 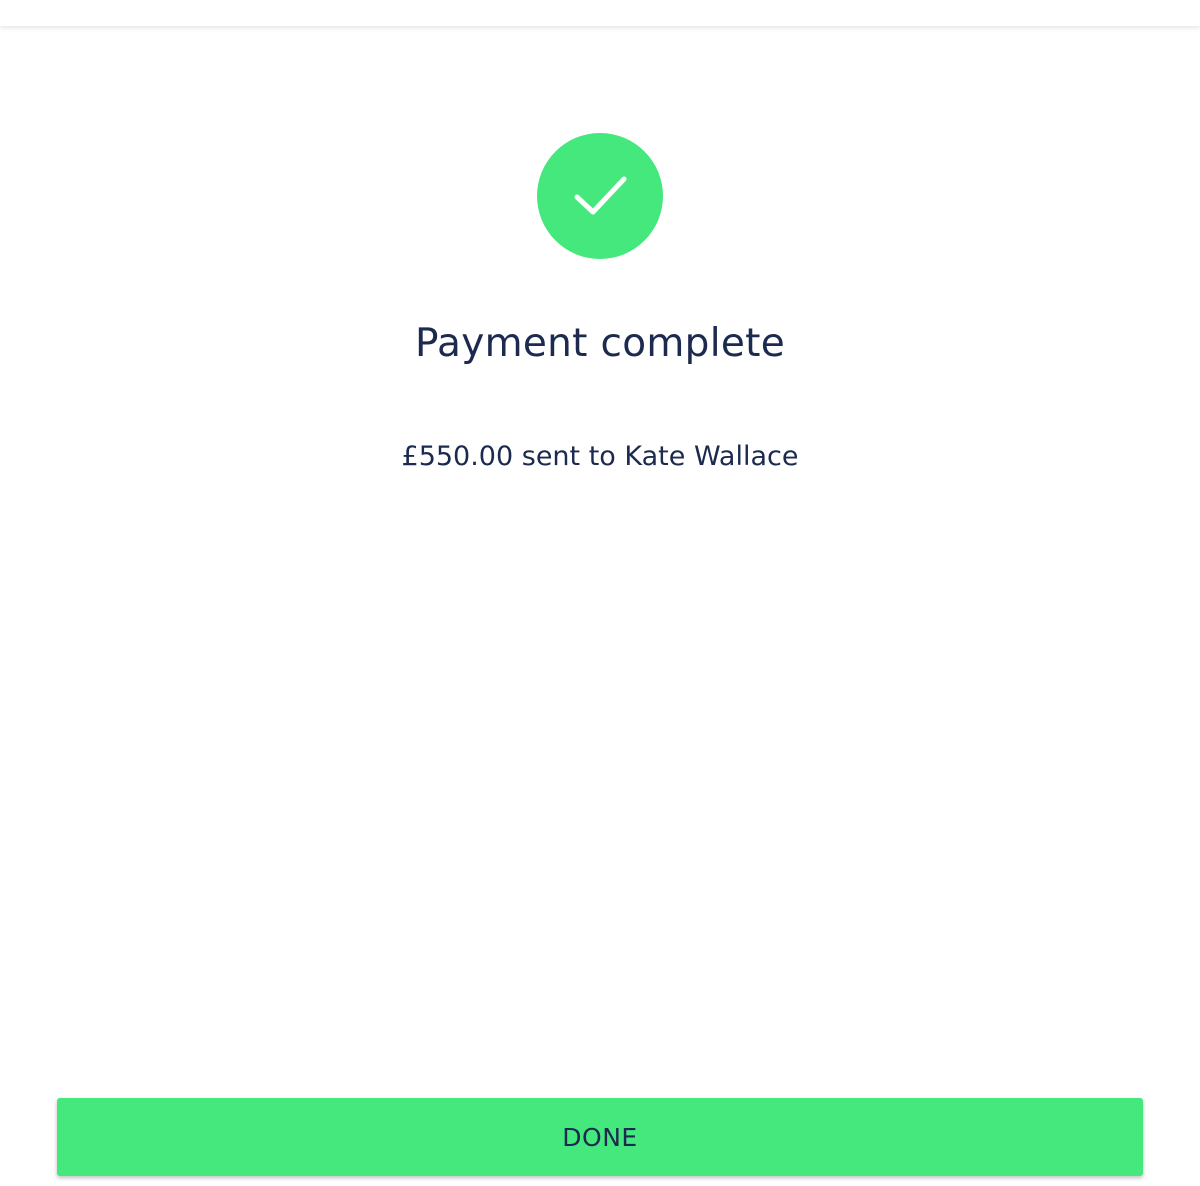 What do you see at coordinates (600, 1137) in the screenshot?
I see `done-button: DONE` at bounding box center [600, 1137].